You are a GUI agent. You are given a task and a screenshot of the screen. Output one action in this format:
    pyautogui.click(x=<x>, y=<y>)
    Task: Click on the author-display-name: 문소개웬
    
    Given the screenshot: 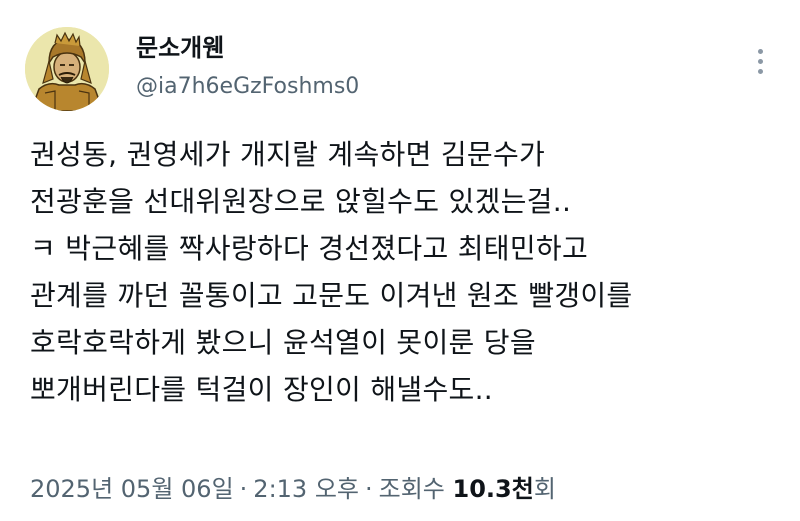 What is the action you would take?
    pyautogui.click(x=180, y=48)
    